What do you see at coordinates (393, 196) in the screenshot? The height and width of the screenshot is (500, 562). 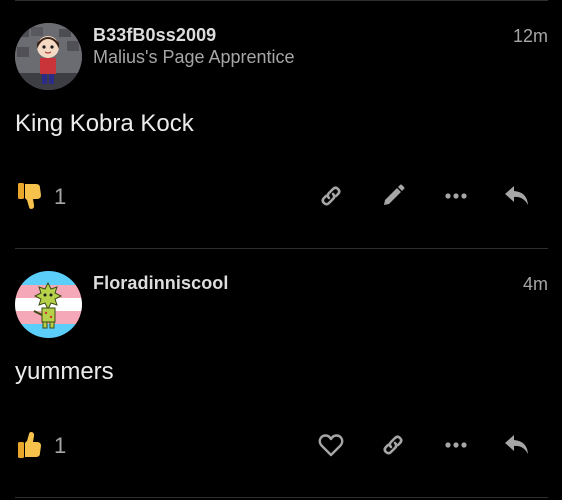 I see `pencil-icon` at bounding box center [393, 196].